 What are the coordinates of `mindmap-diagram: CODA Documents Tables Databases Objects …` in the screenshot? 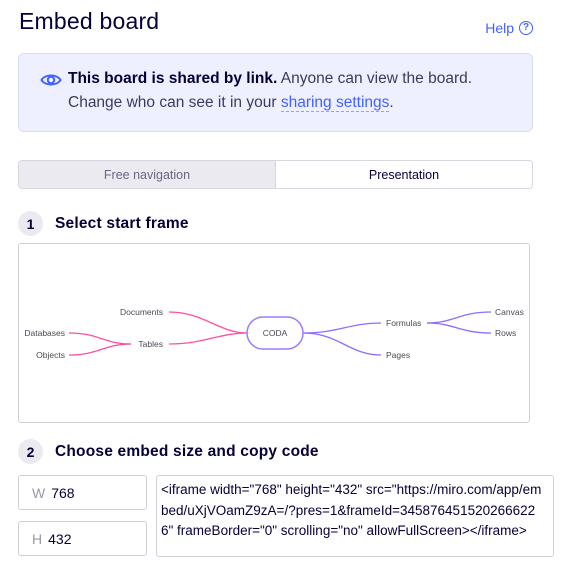 It's located at (274, 333).